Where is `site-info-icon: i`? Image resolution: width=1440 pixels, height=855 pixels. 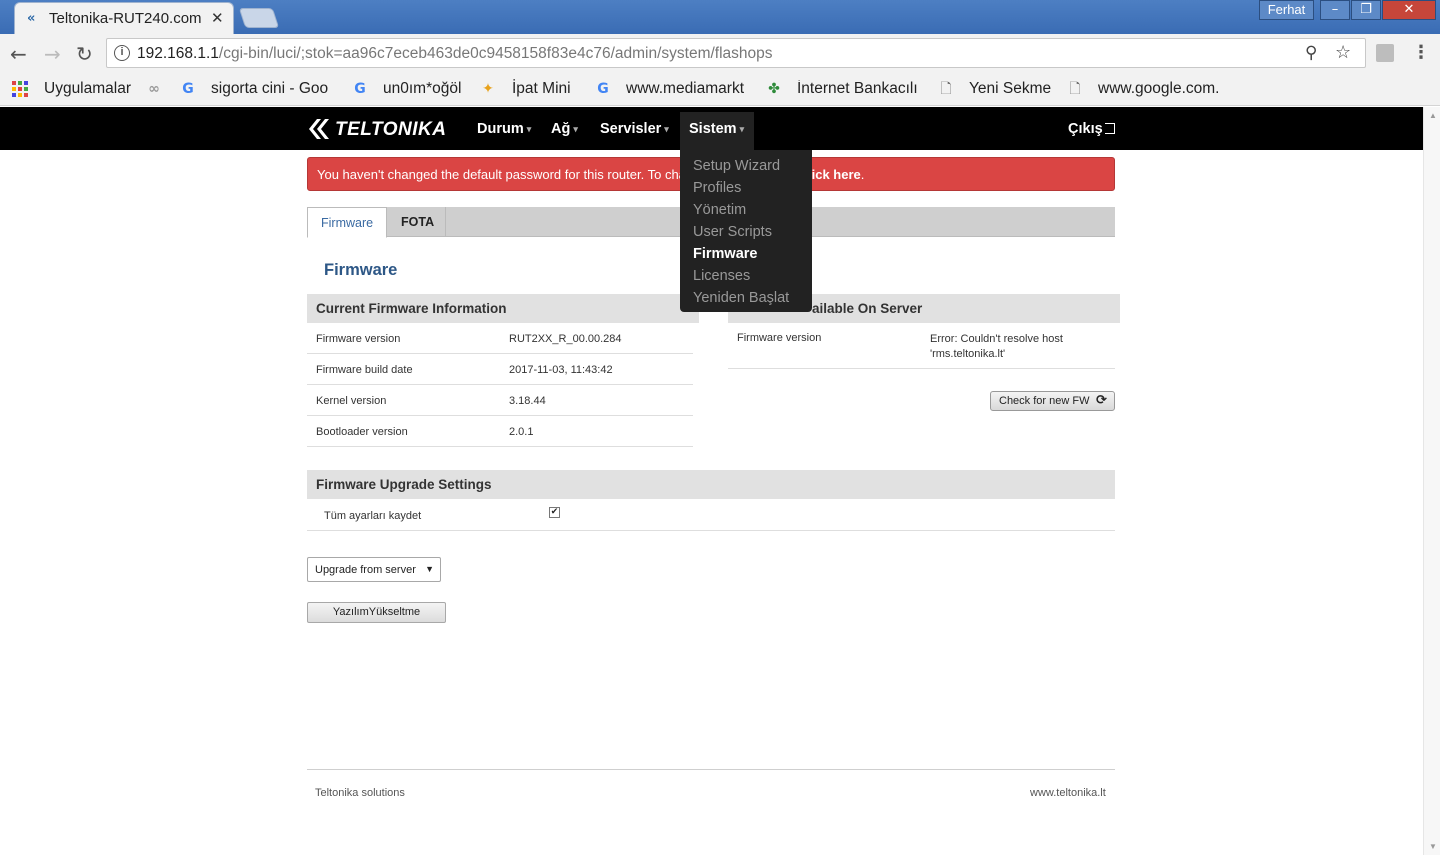 site-info-icon: i is located at coordinates (122, 53).